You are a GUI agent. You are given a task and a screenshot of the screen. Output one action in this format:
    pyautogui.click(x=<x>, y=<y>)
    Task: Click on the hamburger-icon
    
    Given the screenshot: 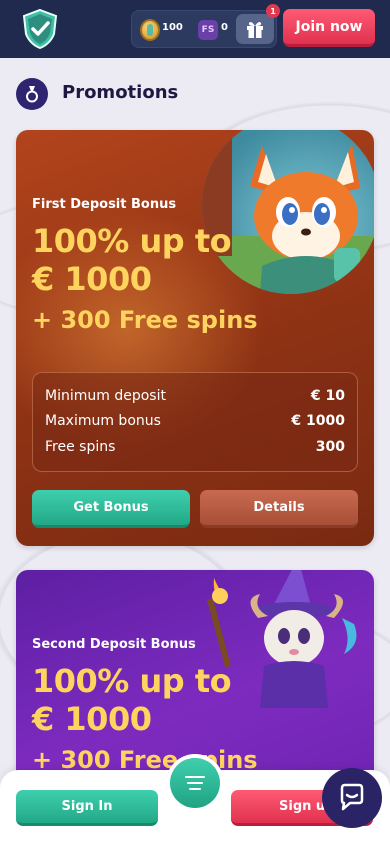 What is the action you would take?
    pyautogui.click(x=195, y=783)
    